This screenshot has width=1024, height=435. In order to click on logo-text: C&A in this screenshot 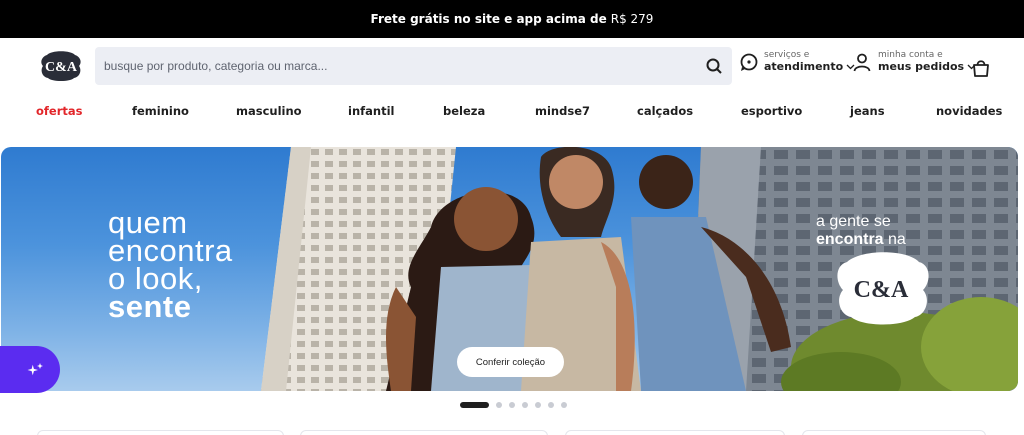, I will do `click(61, 67)`.